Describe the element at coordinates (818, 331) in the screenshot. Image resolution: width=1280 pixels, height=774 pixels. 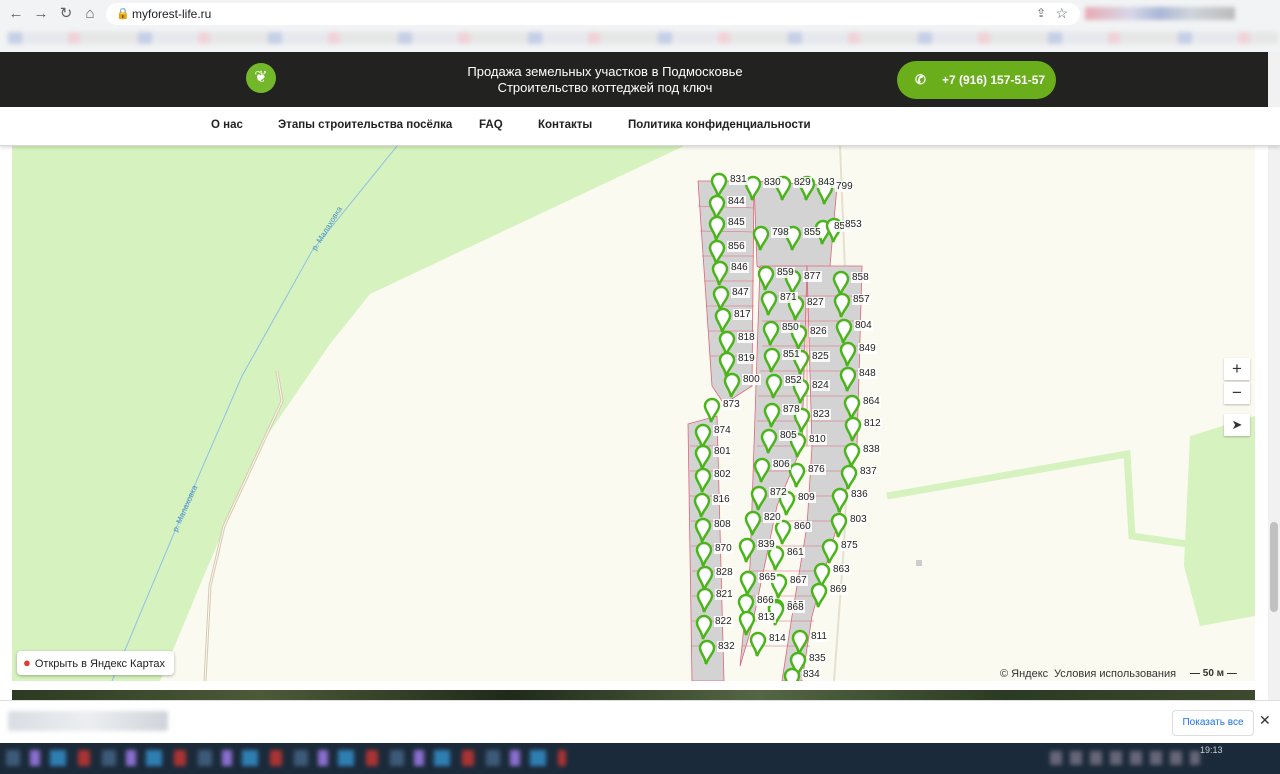
I see `lot-label-826: 826` at that location.